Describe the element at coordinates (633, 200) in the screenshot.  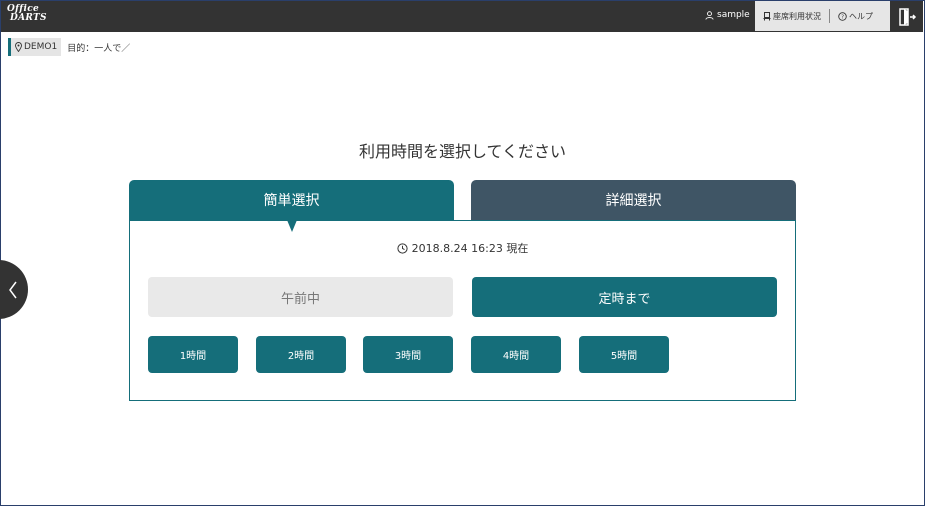
I see `tab-detail-selection: 詳細選択` at that location.